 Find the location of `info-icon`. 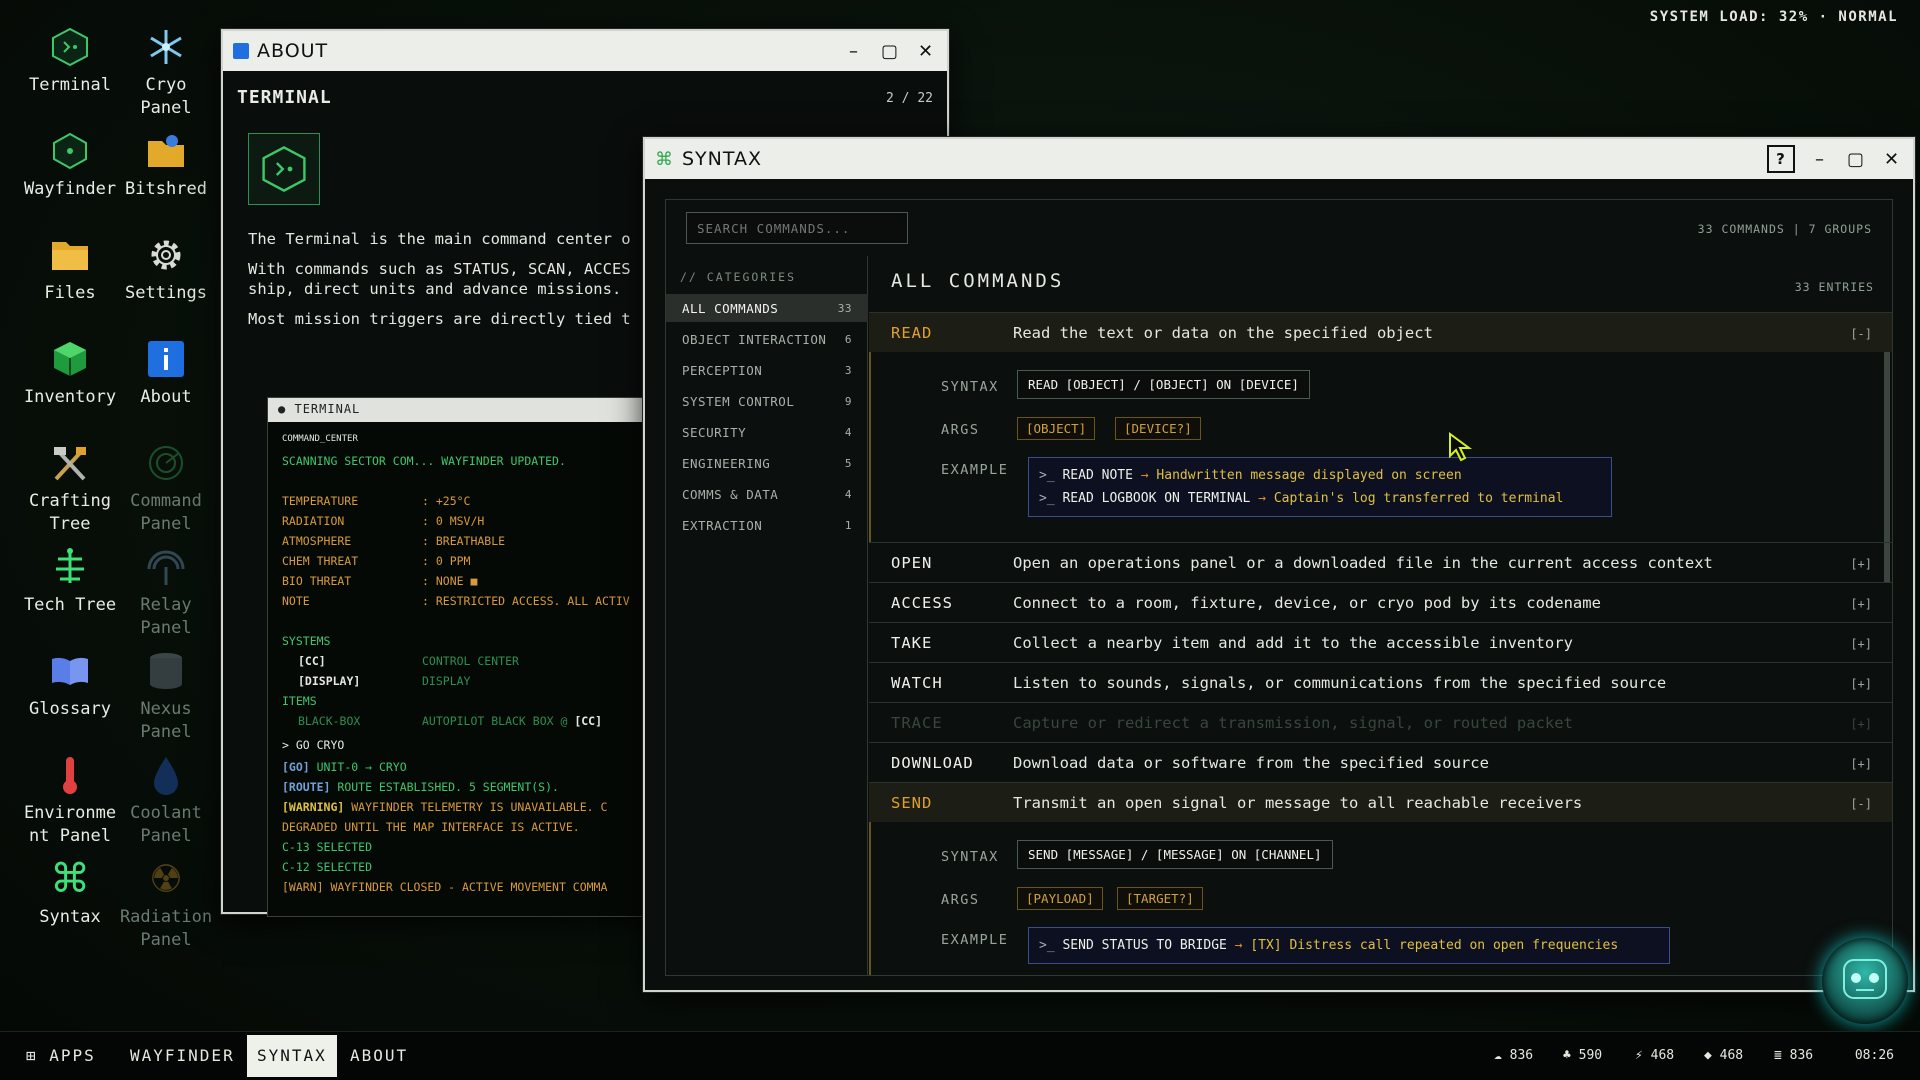

info-icon is located at coordinates (241, 51).